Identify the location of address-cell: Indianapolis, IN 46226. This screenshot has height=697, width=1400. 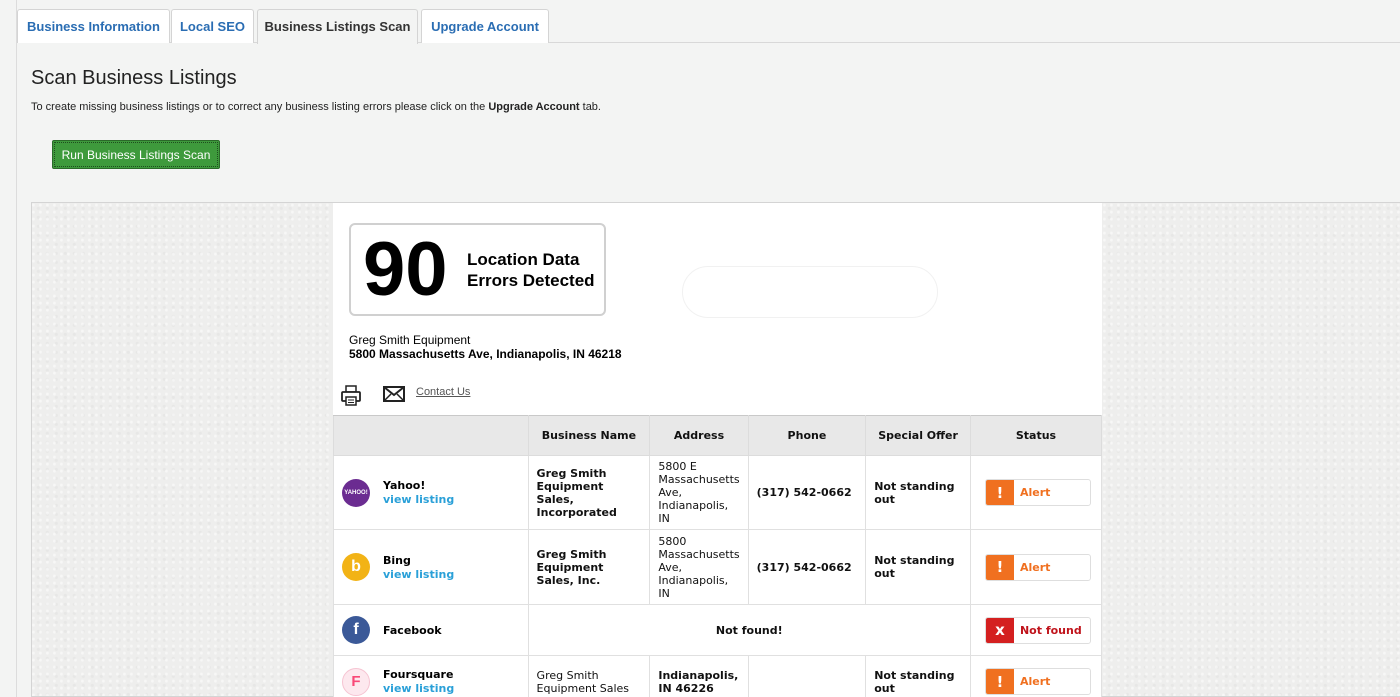
(699, 676).